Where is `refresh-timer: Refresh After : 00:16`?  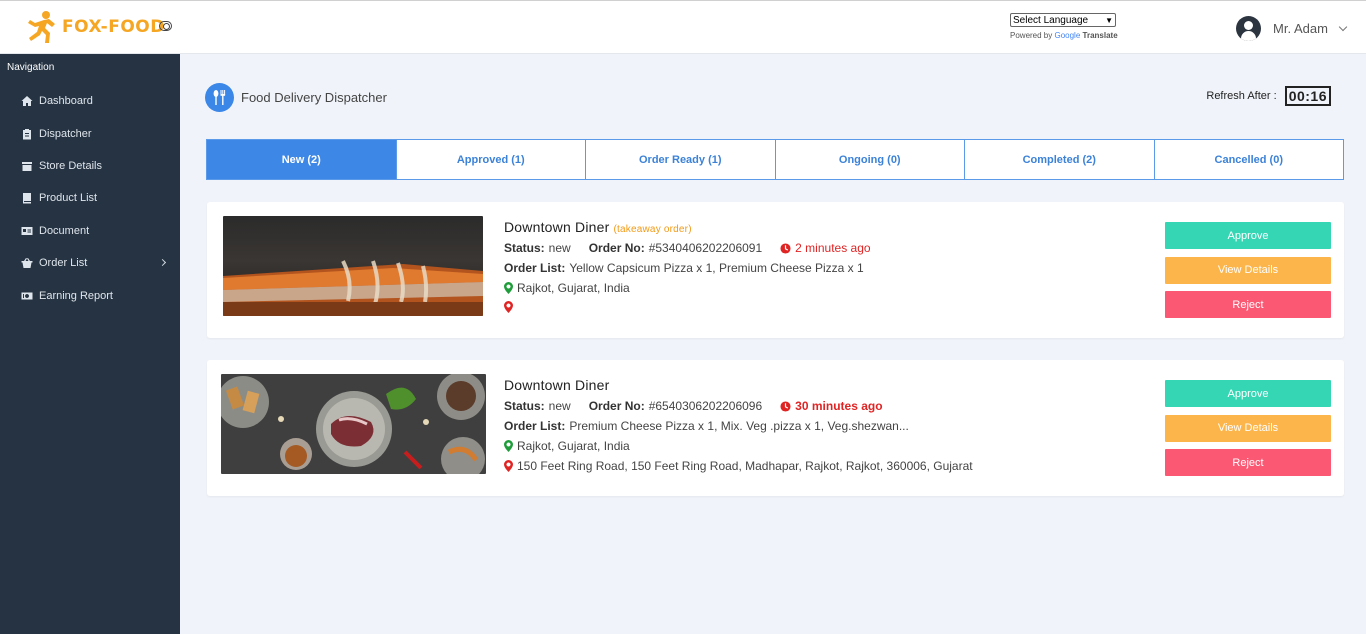 refresh-timer: Refresh After : 00:16 is located at coordinates (1268, 96).